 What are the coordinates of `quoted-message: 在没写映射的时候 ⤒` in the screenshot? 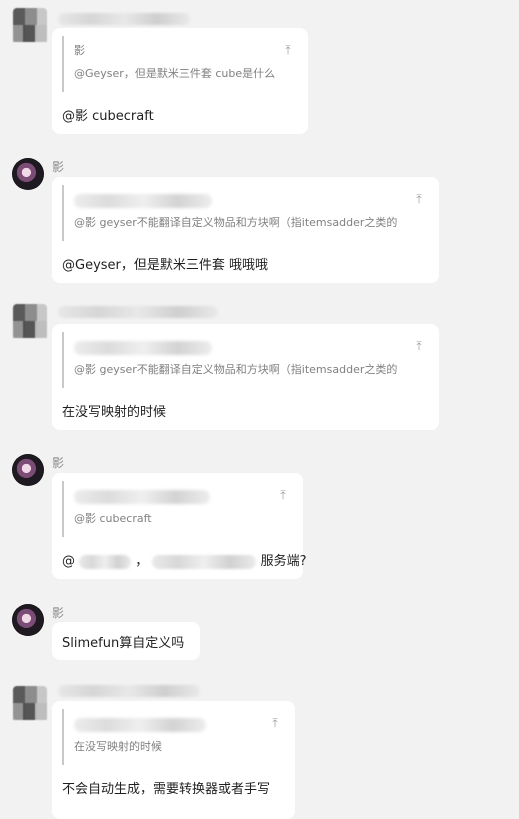 It's located at (172, 737).